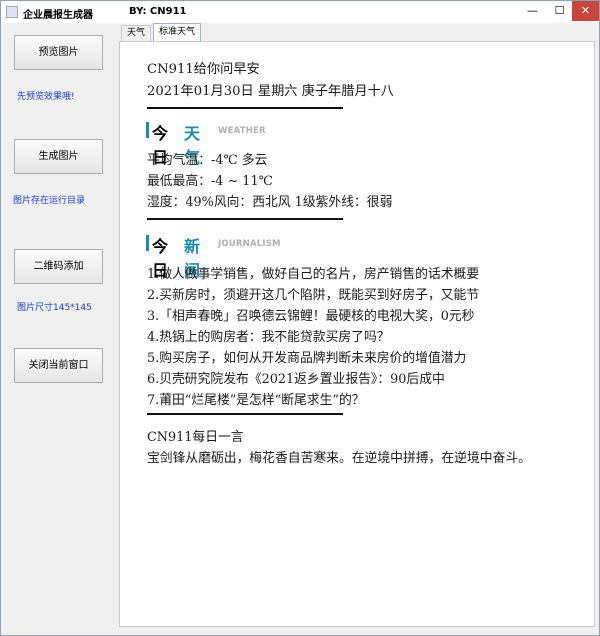 This screenshot has height=636, width=600. Describe the element at coordinates (300, 12) in the screenshot. I see `title-bar: 企业晨报生成器 BY: CN911 — ☐ ✕` at that location.